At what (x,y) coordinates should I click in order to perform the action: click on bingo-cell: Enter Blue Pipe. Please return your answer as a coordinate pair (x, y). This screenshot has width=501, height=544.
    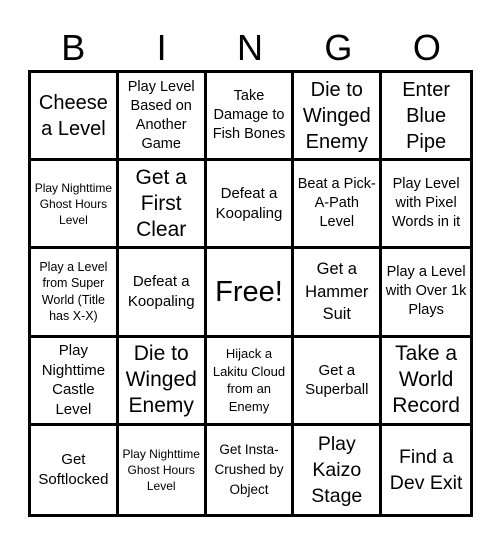
    Looking at the image, I should click on (426, 117).